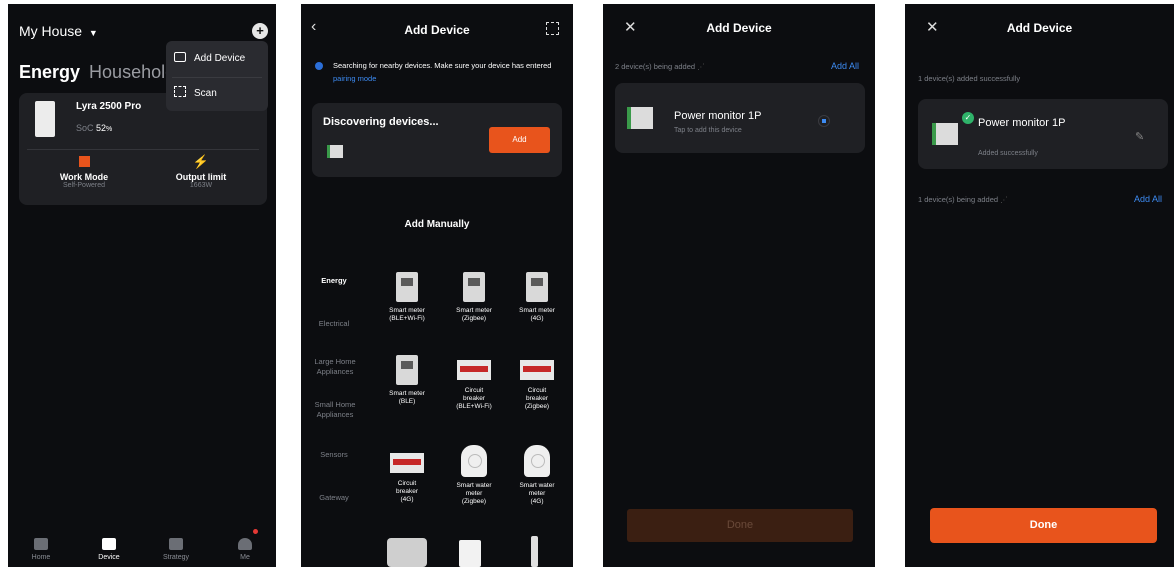 Image resolution: width=1174 pixels, height=570 pixels. Describe the element at coordinates (1008, 153) in the screenshot. I see `device-status: Added successfully` at that location.